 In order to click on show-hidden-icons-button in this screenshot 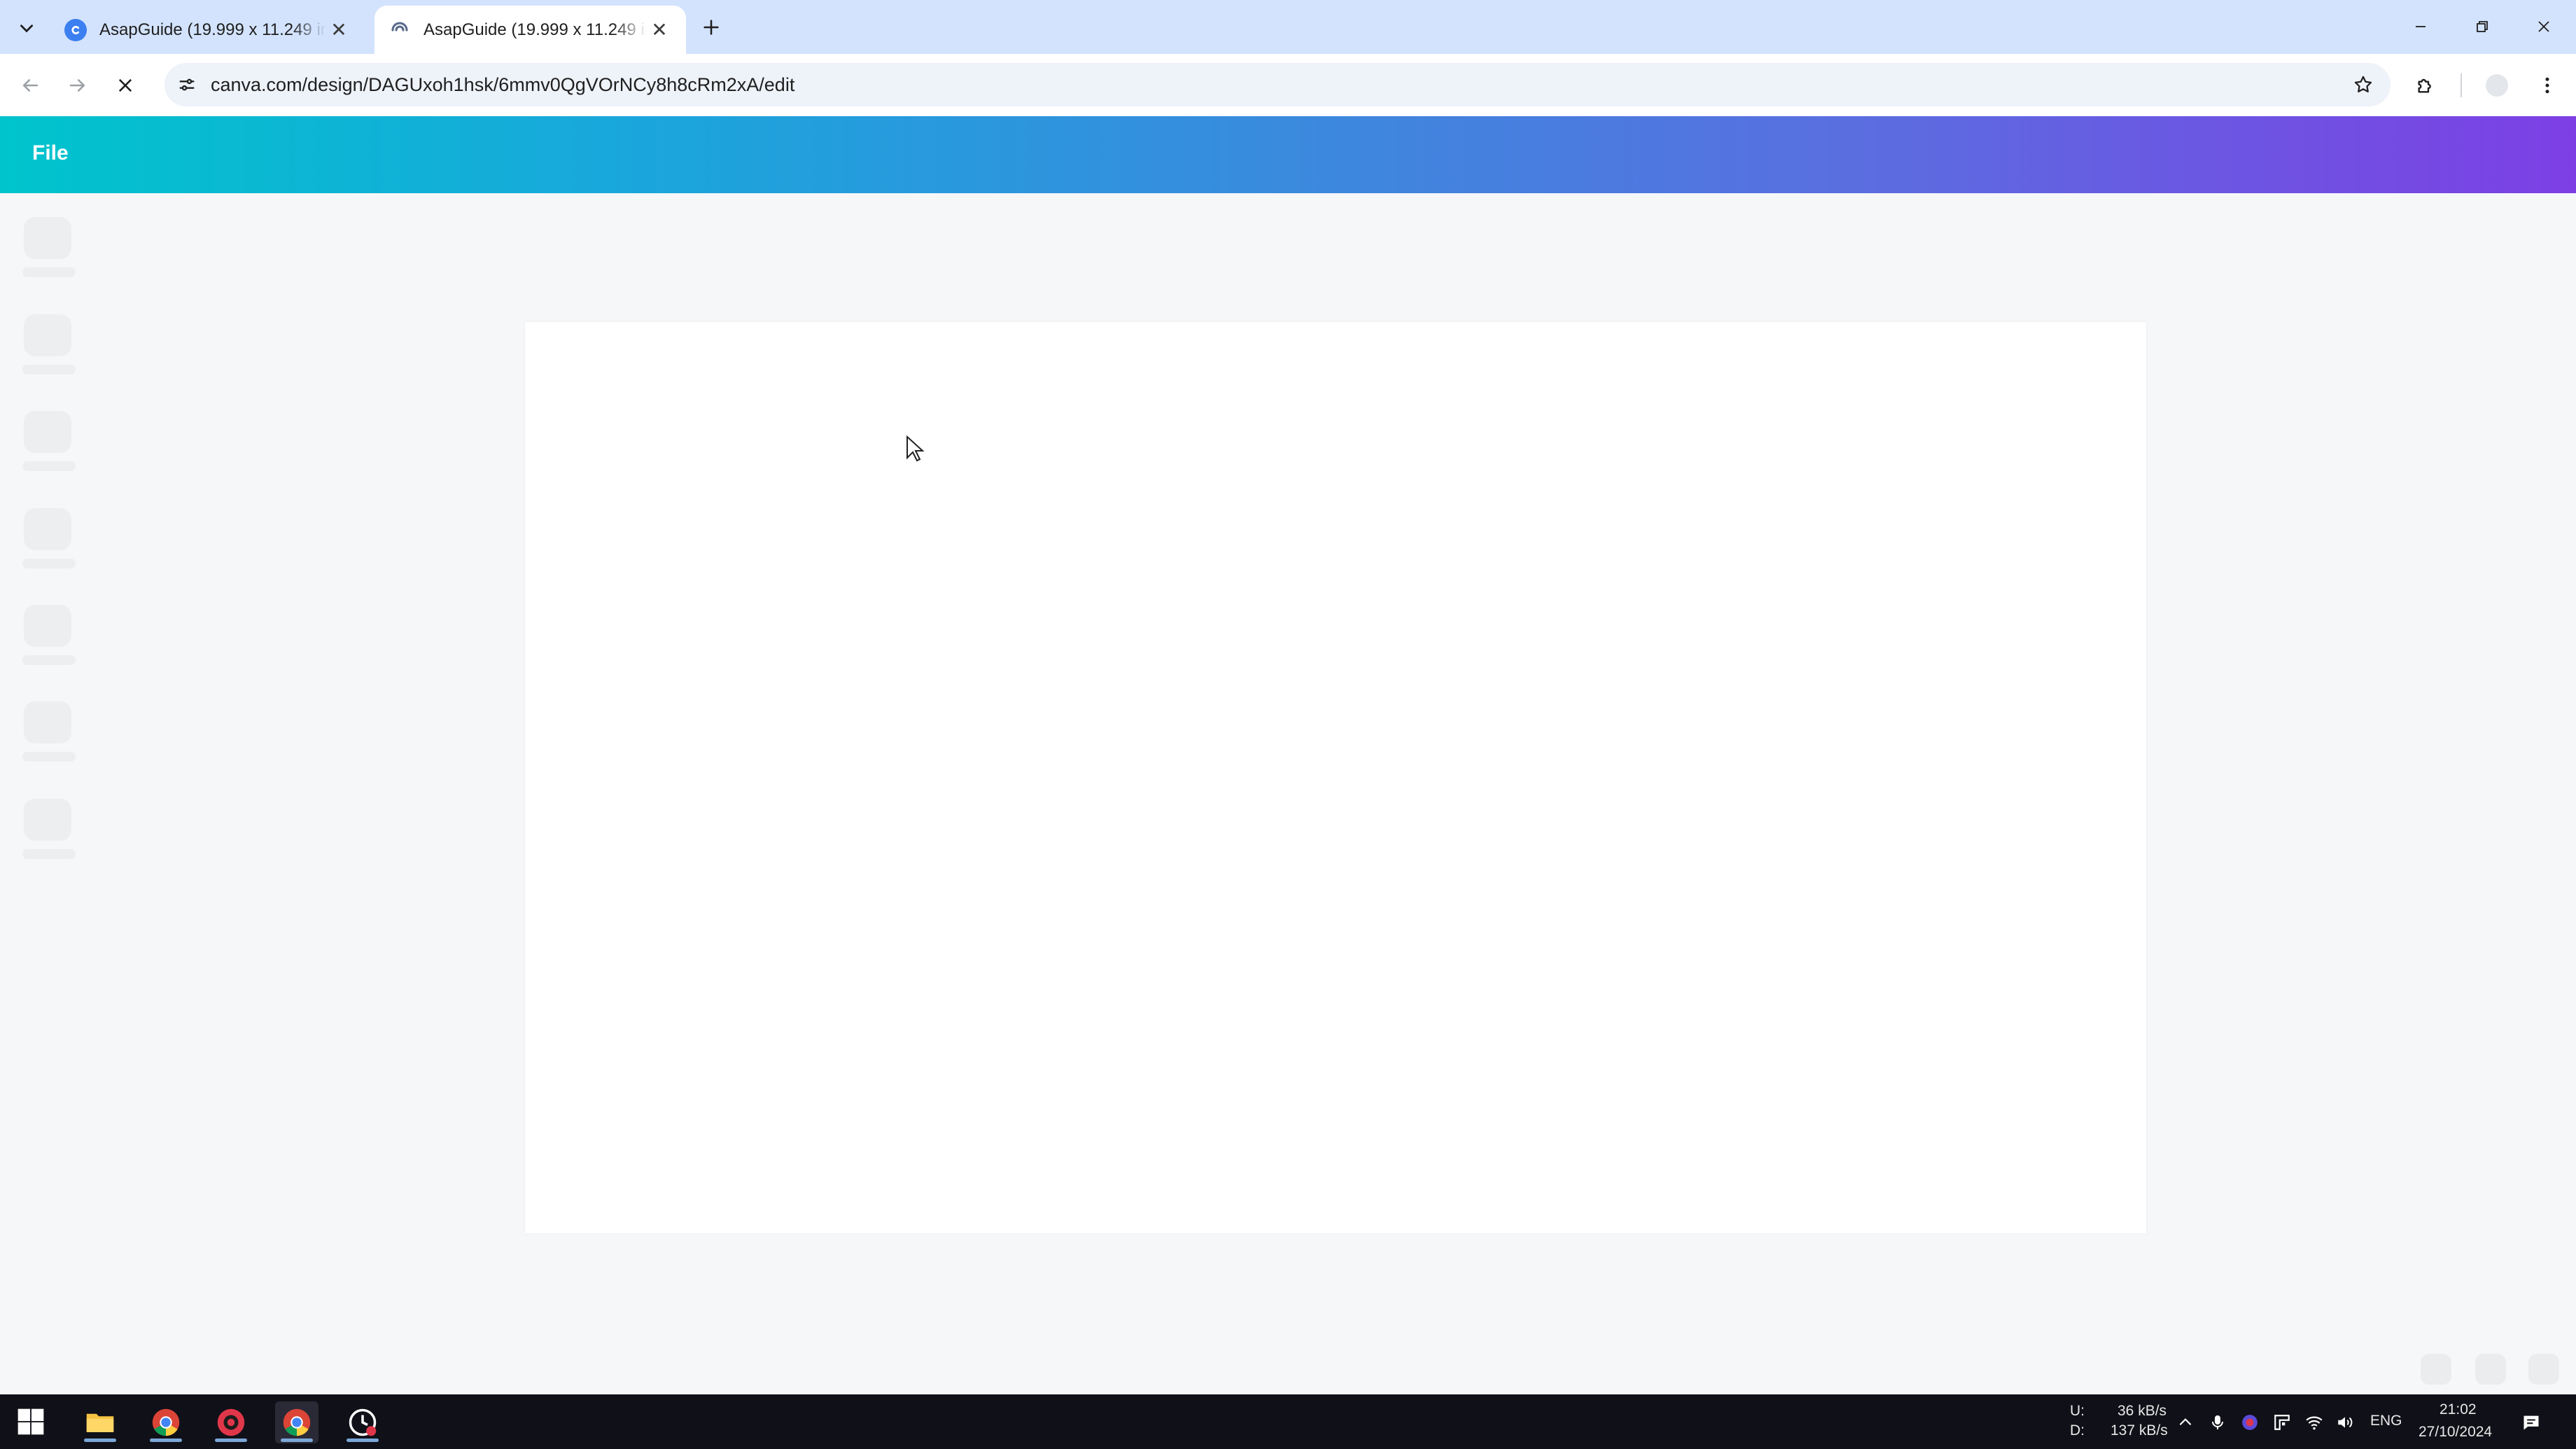, I will do `click(2185, 1422)`.